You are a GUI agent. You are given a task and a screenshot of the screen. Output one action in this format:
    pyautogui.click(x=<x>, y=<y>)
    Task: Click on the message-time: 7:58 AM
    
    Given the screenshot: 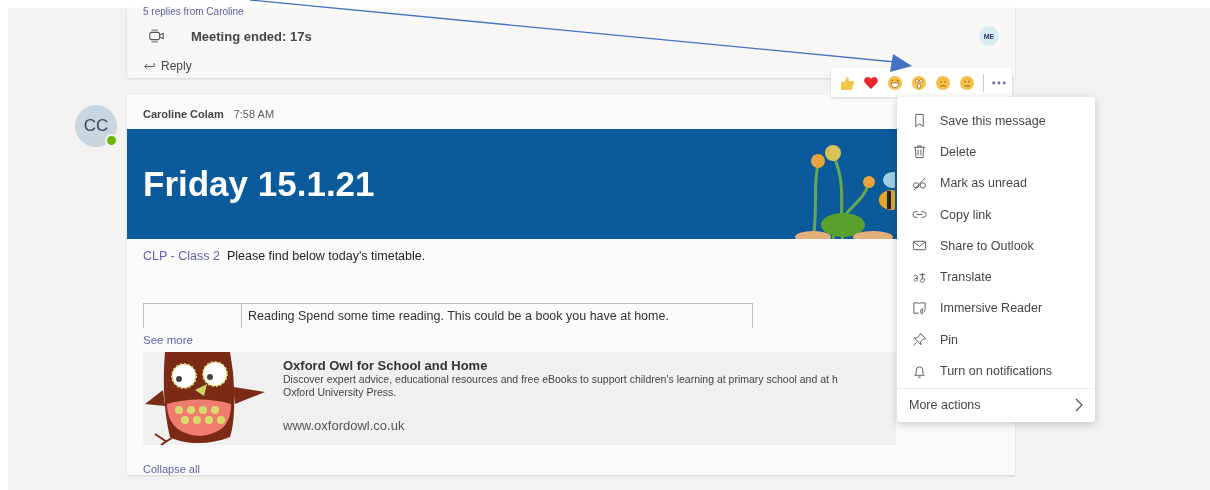 What is the action you would take?
    pyautogui.click(x=254, y=114)
    